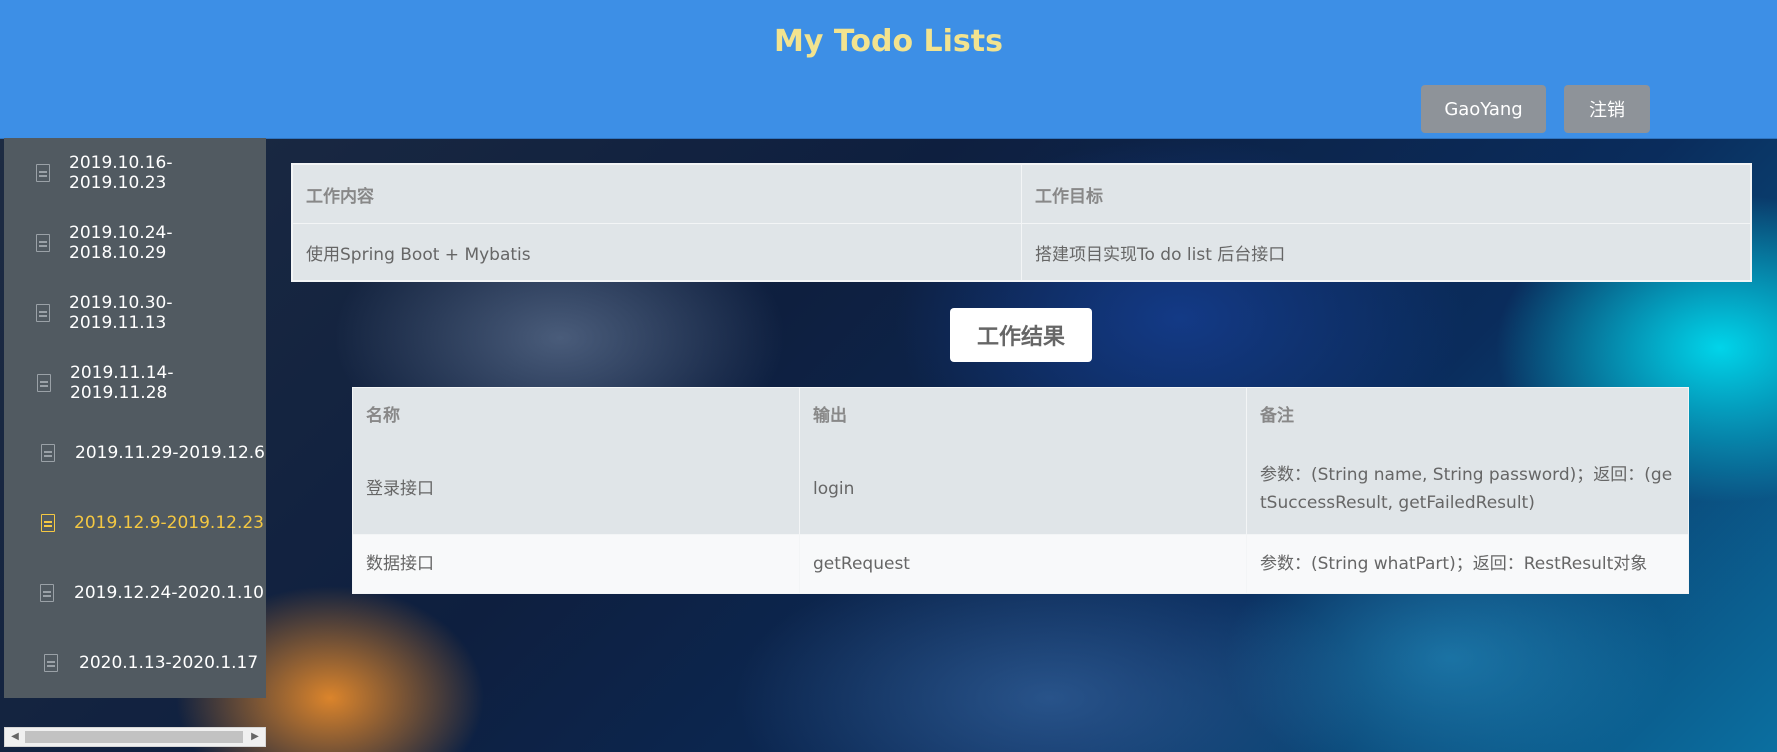 This screenshot has width=1777, height=752. Describe the element at coordinates (1023, 489) in the screenshot. I see `table-cell: login` at that location.